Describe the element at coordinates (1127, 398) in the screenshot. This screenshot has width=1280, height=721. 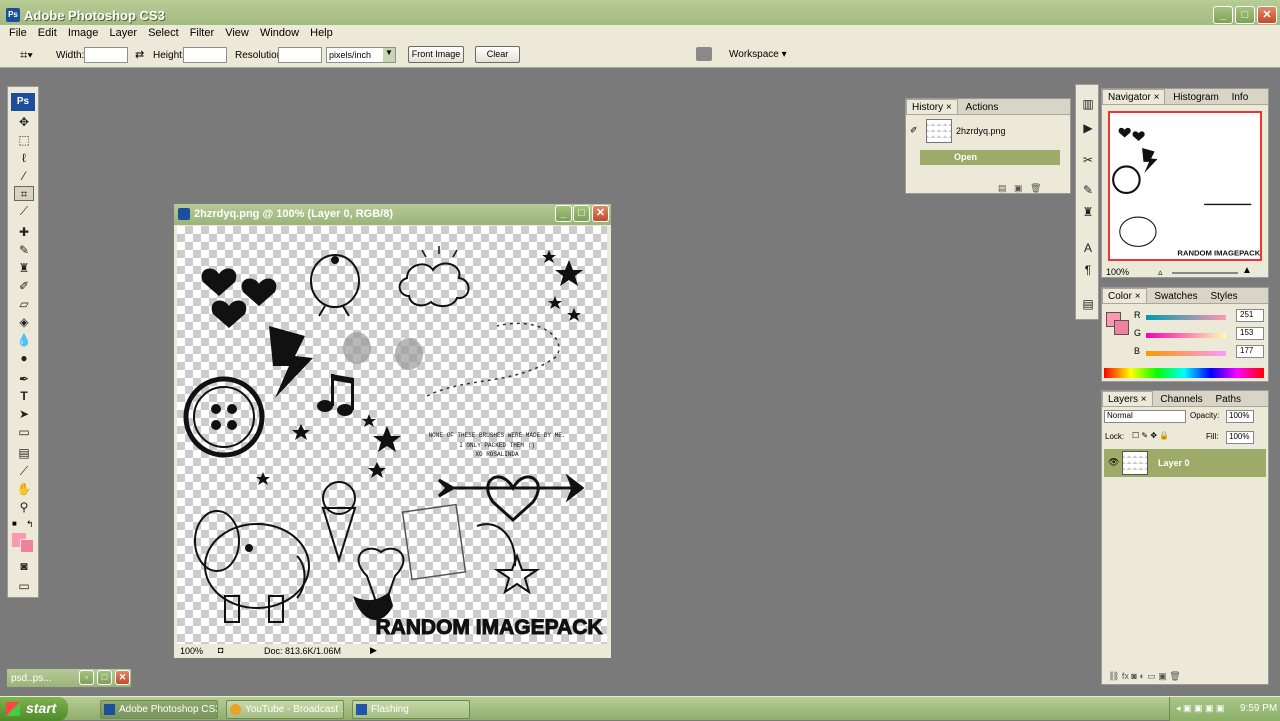
I see `tab-layers: Layers ×` at that location.